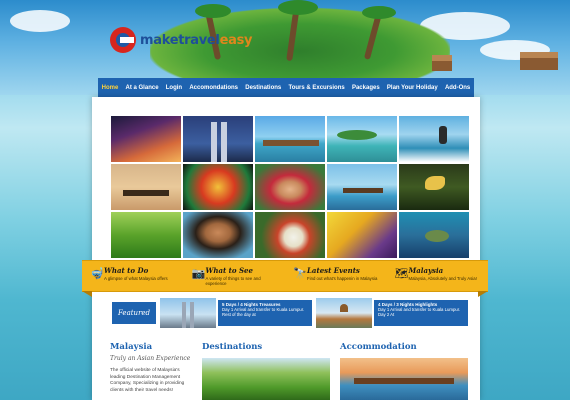 The width and height of the screenshot is (570, 400). Describe the element at coordinates (263, 88) in the screenshot. I see `nav-destinations: Destinations` at that location.